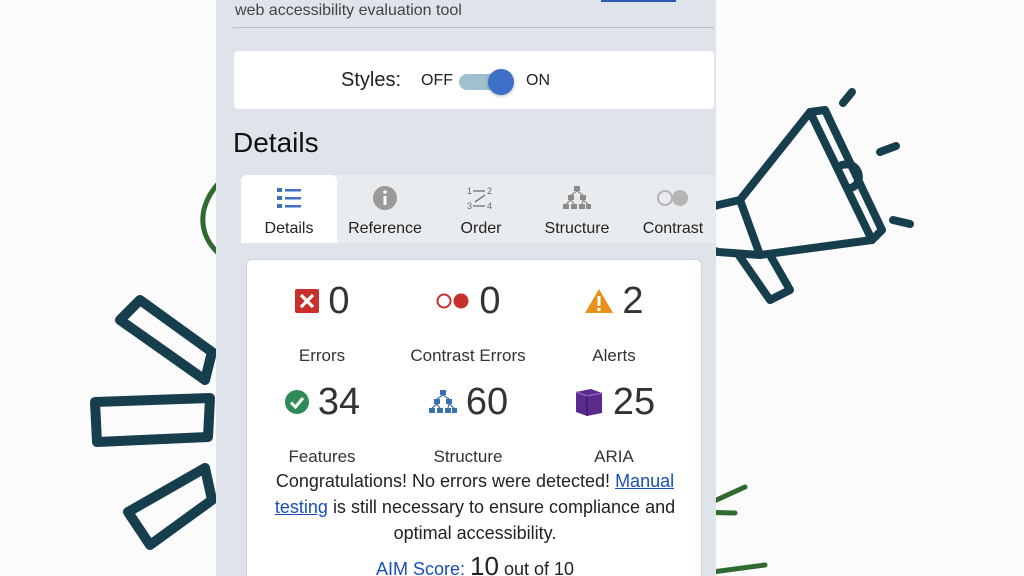 This screenshot has height=576, width=1024. Describe the element at coordinates (487, 401) in the screenshot. I see `structure-count: 60` at that location.